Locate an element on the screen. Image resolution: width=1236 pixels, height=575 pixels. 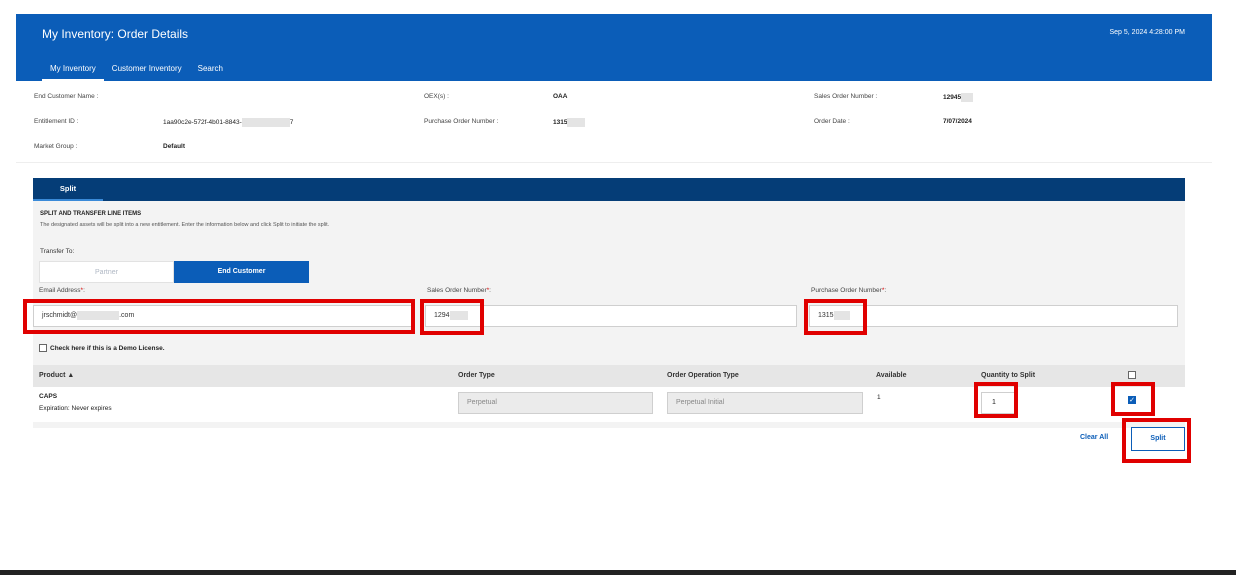
sales-order-label: Sales Order Number*: is located at coordinates (459, 290).